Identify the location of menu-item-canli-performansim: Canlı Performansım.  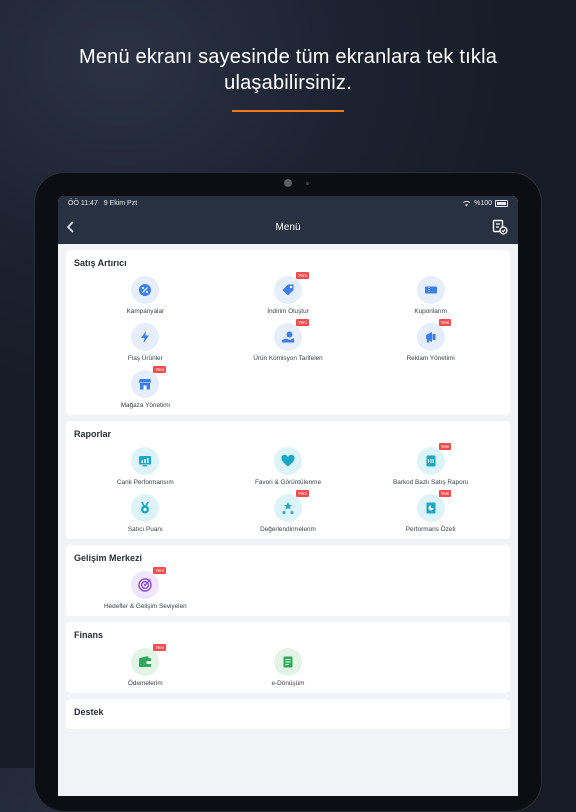
(145, 465).